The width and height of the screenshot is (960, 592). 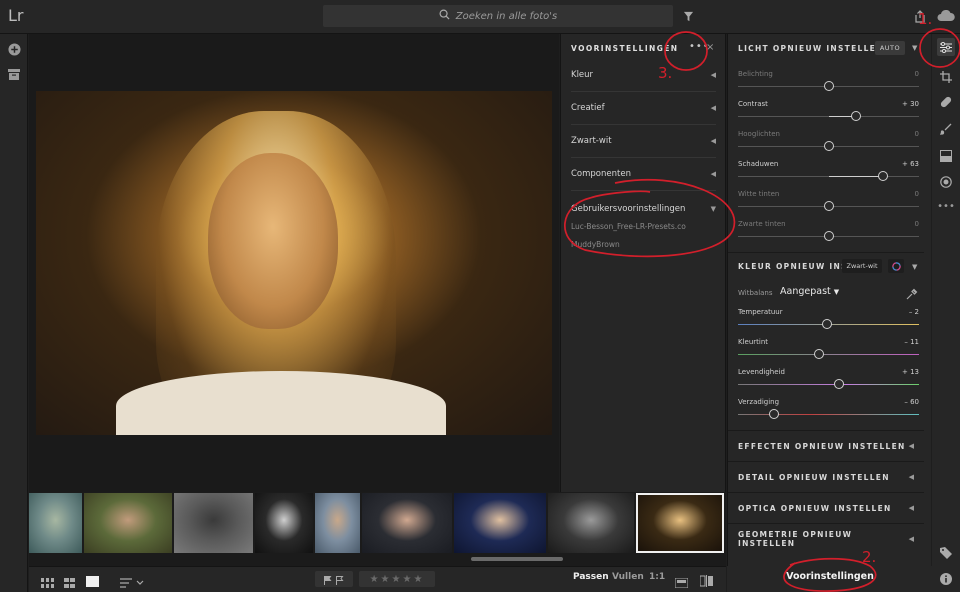 What do you see at coordinates (925, 19) in the screenshot?
I see `annotation-1: 1.` at bounding box center [925, 19].